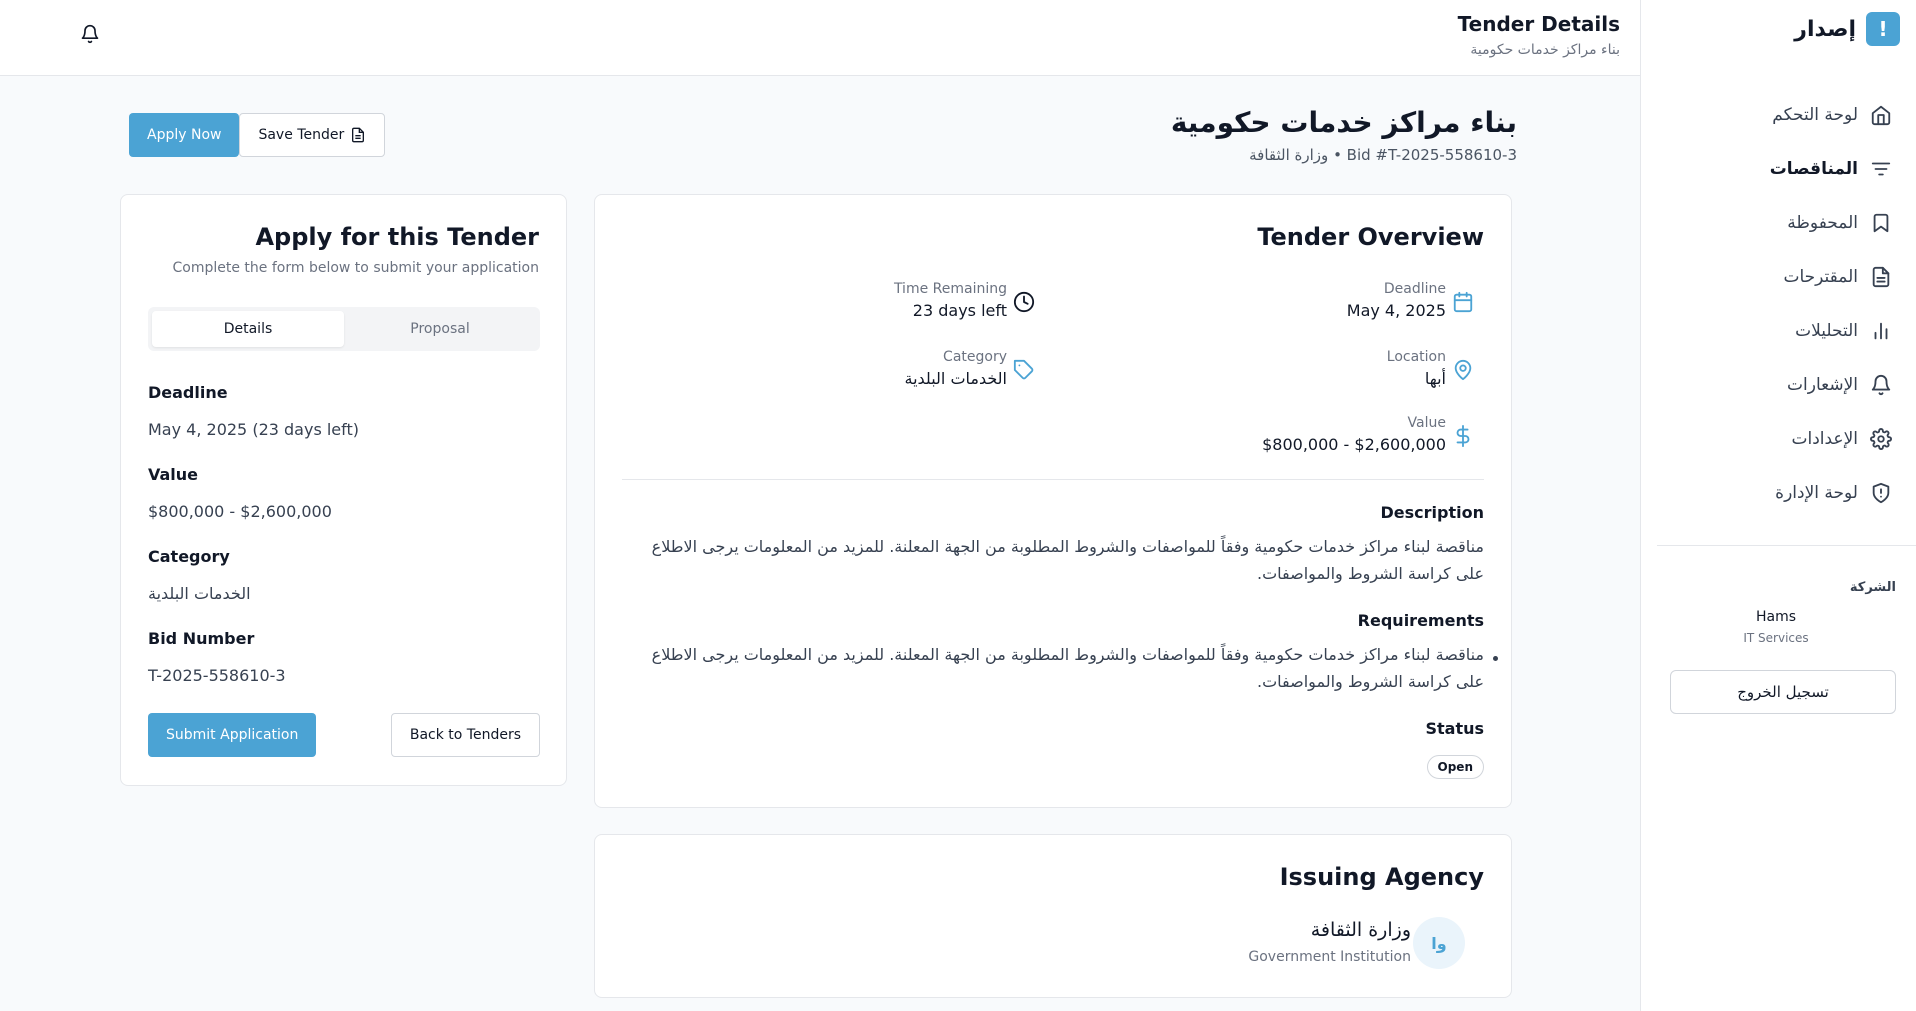 This screenshot has height=1011, width=1916. What do you see at coordinates (1454, 728) in the screenshot?
I see `status-title: Status` at bounding box center [1454, 728].